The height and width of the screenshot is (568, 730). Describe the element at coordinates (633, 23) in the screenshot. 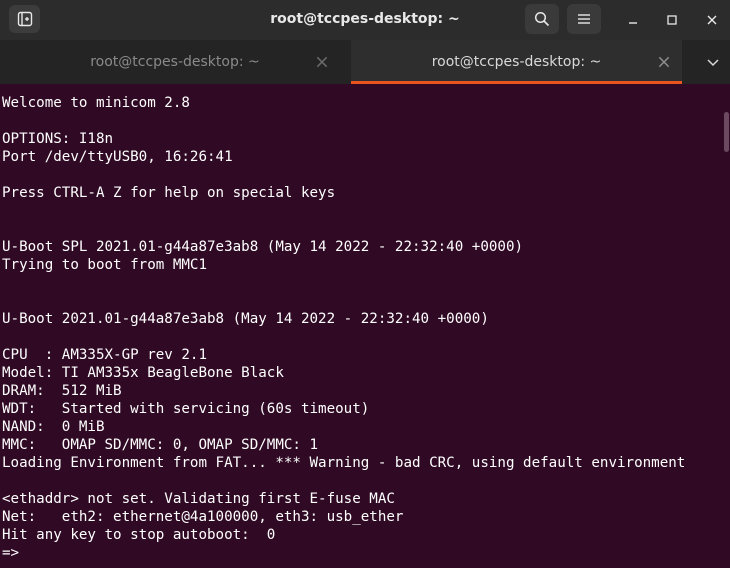

I see `minimize-icon` at that location.